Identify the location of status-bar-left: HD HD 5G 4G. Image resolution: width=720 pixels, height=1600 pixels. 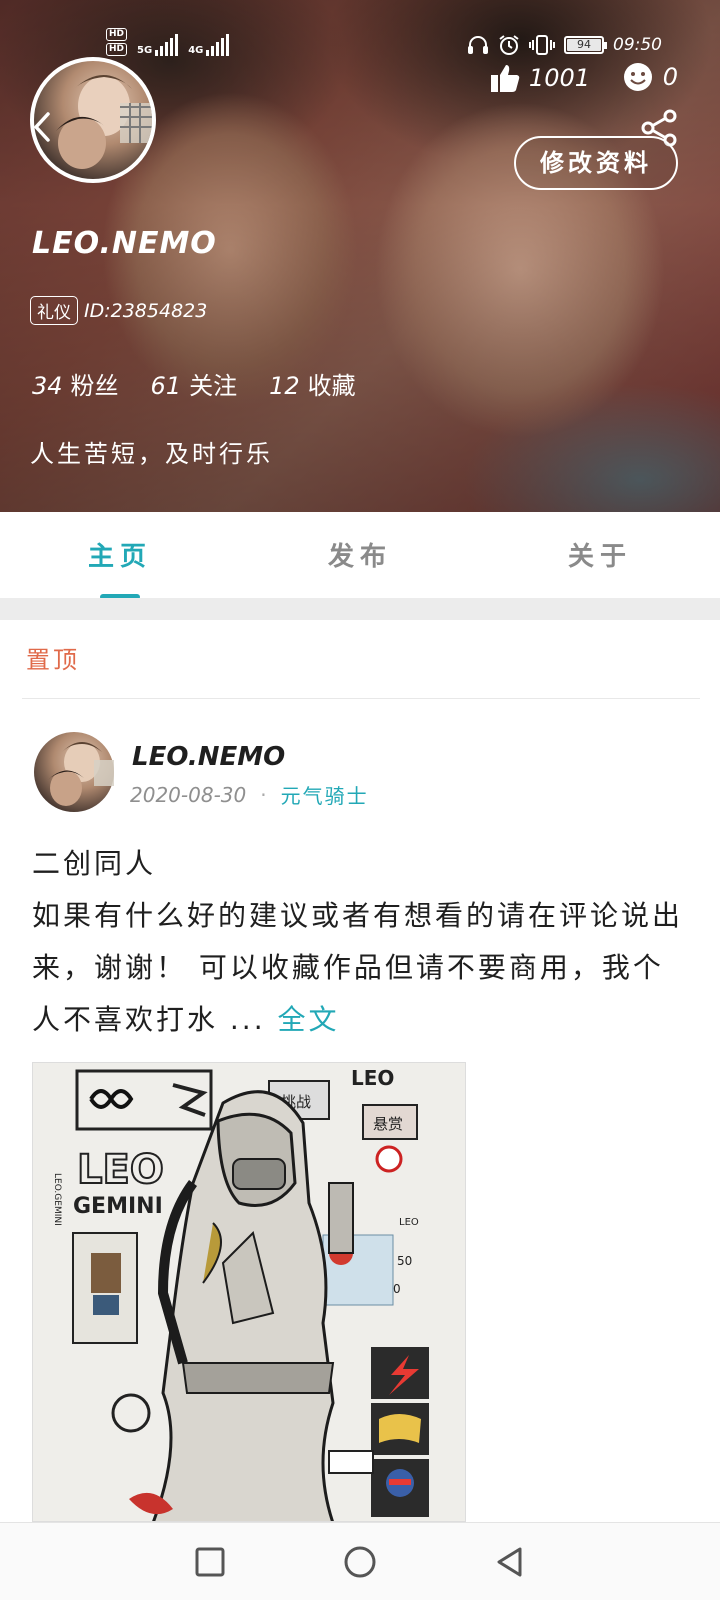
(168, 42).